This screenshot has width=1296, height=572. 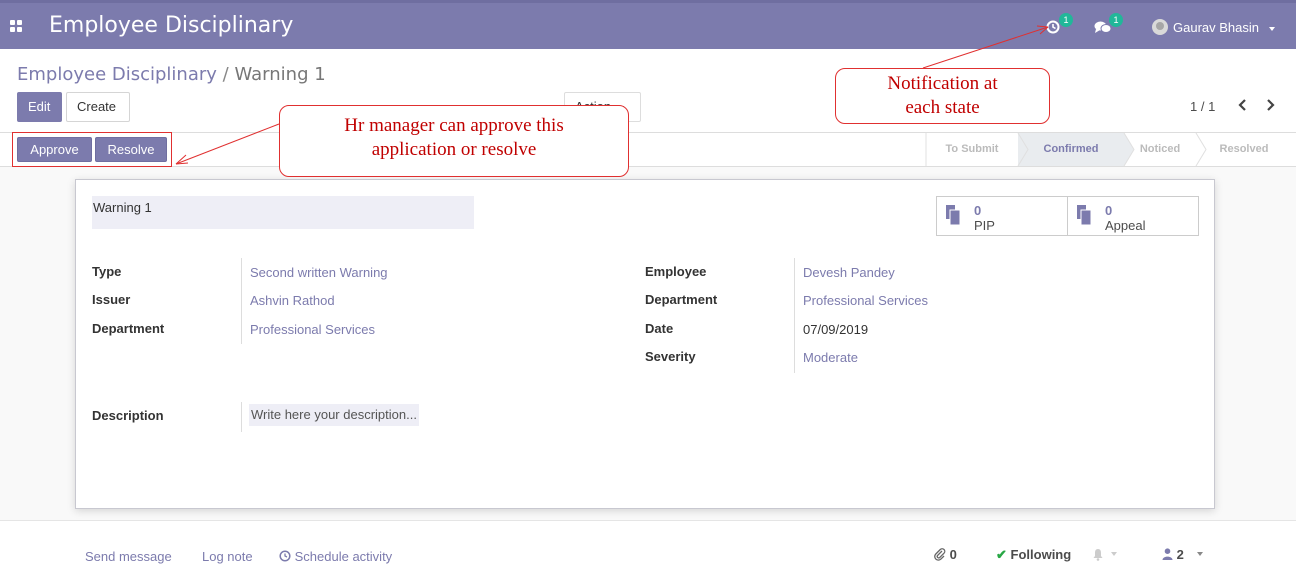 What do you see at coordinates (312, 329) in the screenshot?
I see `department-value: Professional Services` at bounding box center [312, 329].